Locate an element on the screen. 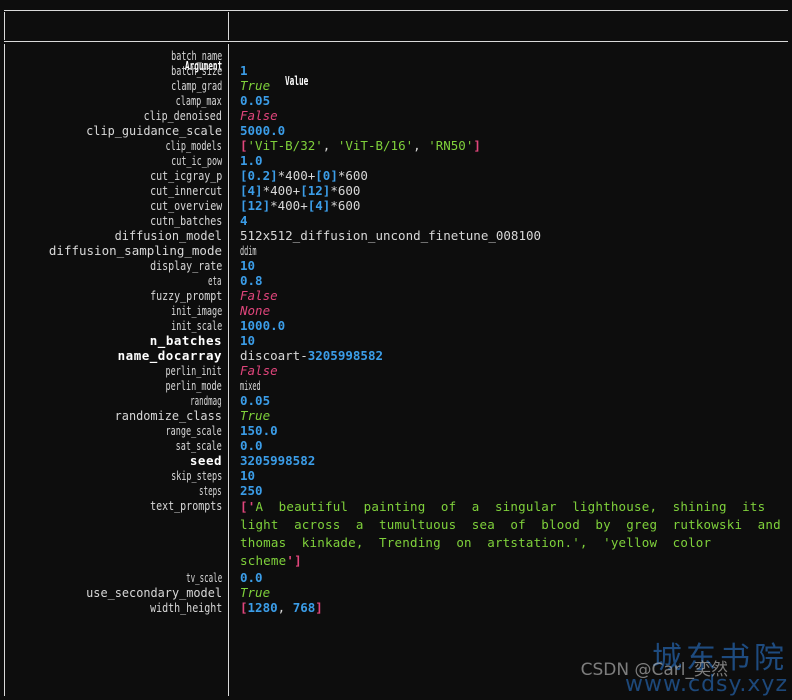  watermark-site-name-cn: 城东书院 is located at coordinates (720, 658).